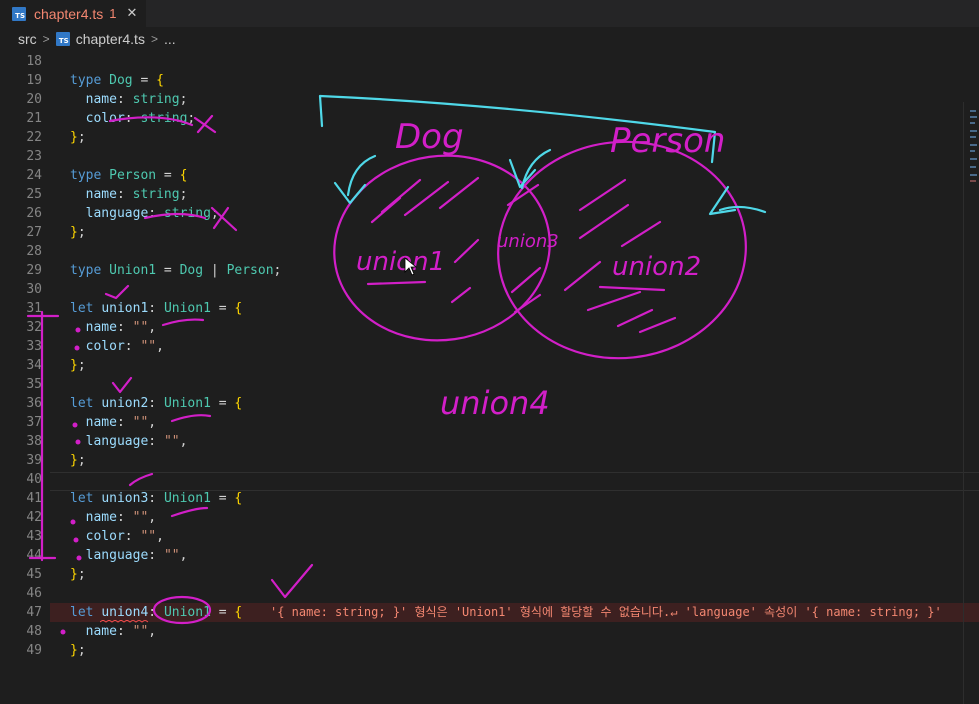 The height and width of the screenshot is (704, 979). I want to click on code-token: type, so click(90, 270).